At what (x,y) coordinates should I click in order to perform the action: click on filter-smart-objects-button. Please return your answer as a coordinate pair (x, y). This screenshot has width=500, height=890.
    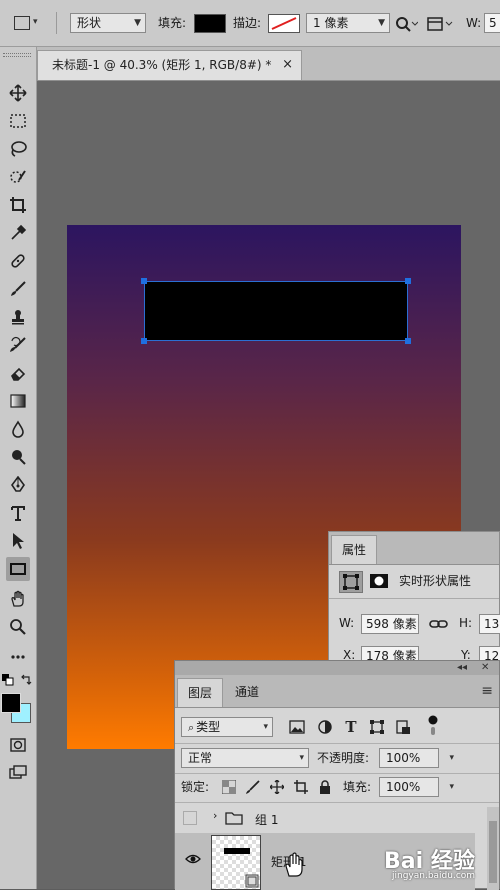
    Looking at the image, I should click on (403, 727).